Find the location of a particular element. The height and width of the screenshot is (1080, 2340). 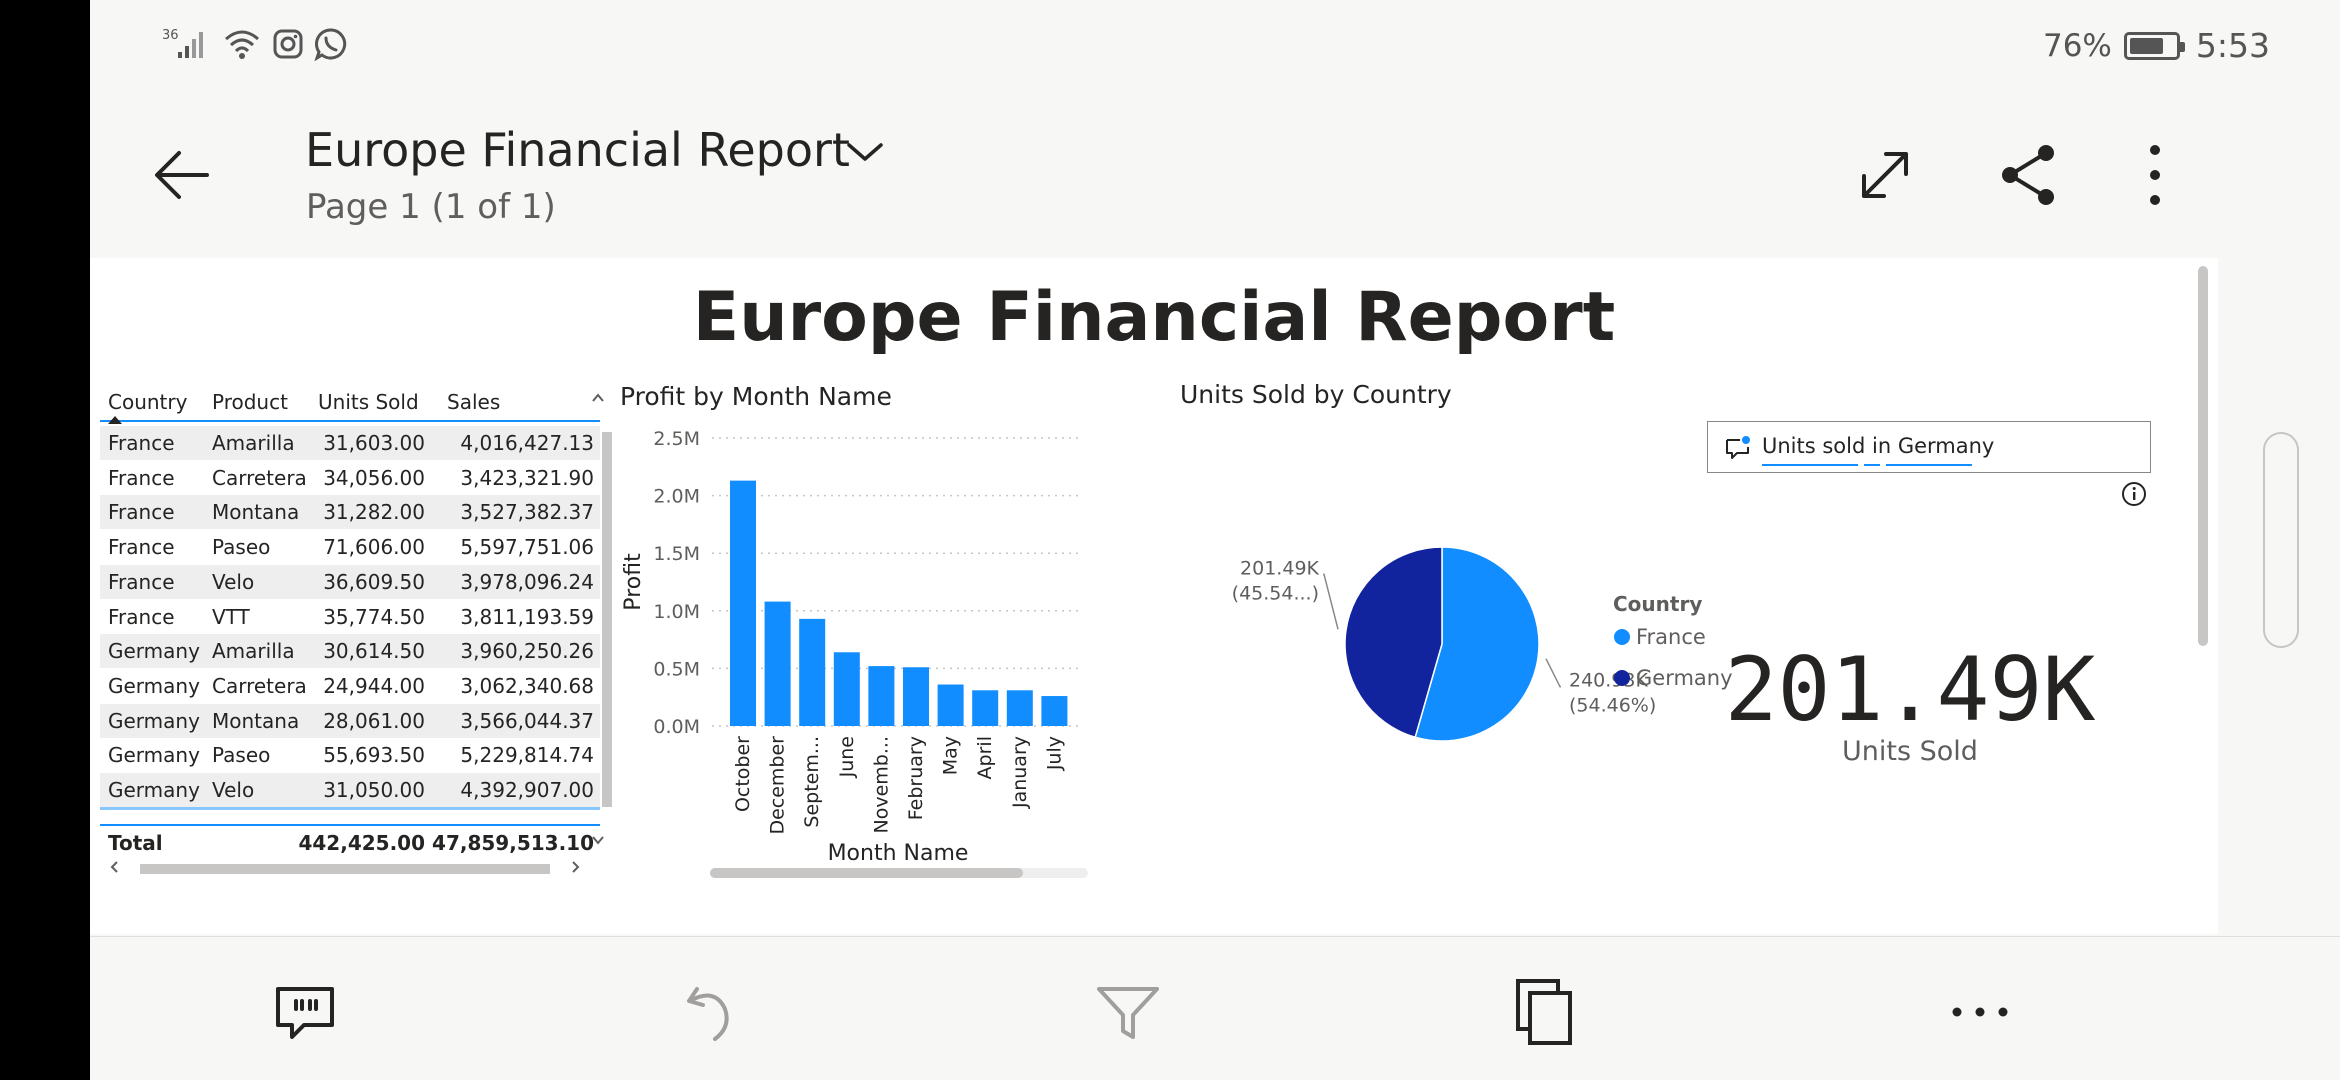

total-label: Total is located at coordinates (135, 843).